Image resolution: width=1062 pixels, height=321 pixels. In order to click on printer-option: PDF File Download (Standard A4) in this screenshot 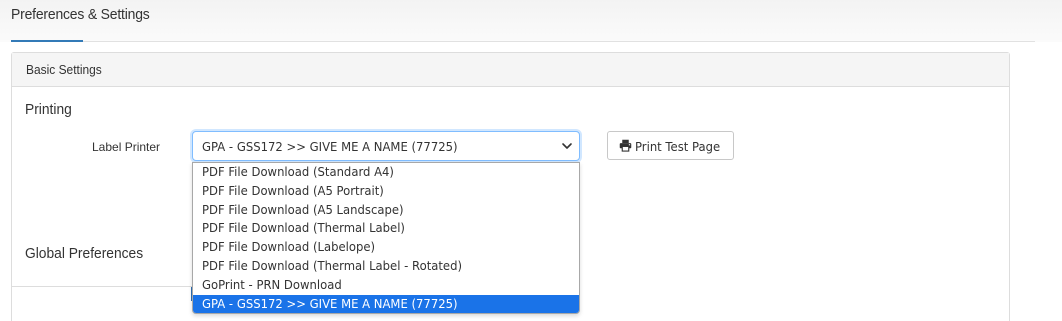, I will do `click(386, 172)`.